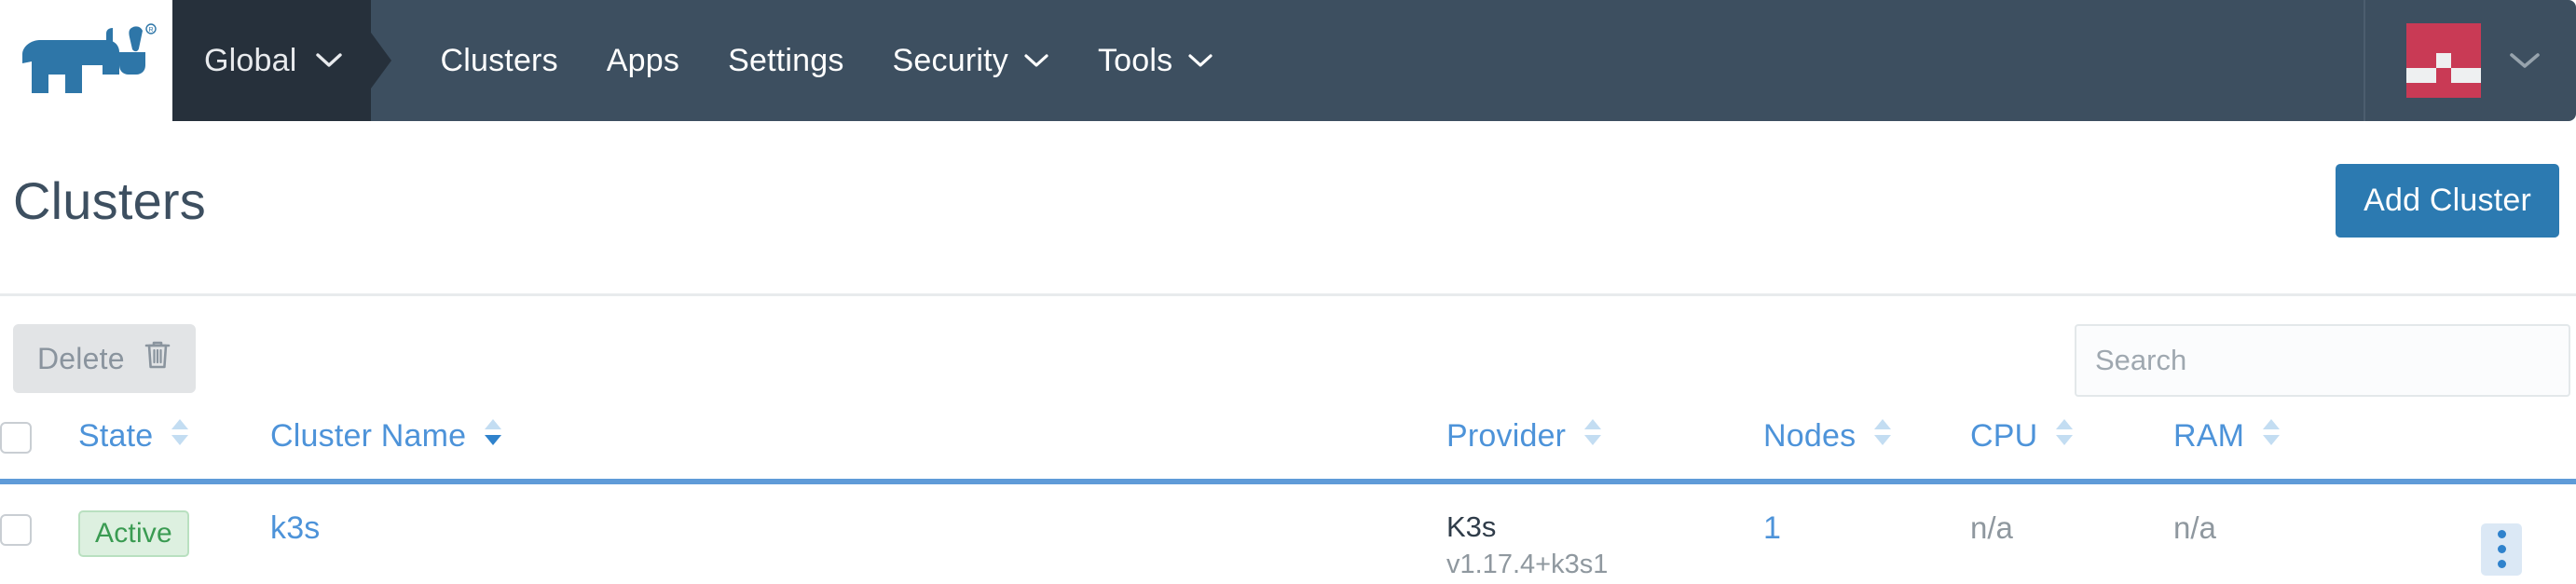 Image resolution: width=2576 pixels, height=584 pixels. Describe the element at coordinates (250, 60) in the screenshot. I see `nav-scope-label: Global` at that location.